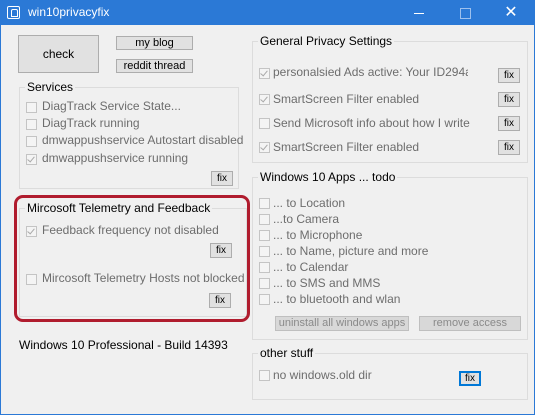 This screenshot has width=535, height=415. Describe the element at coordinates (31, 107) in the screenshot. I see `diagtrack-state-checkbox` at that location.